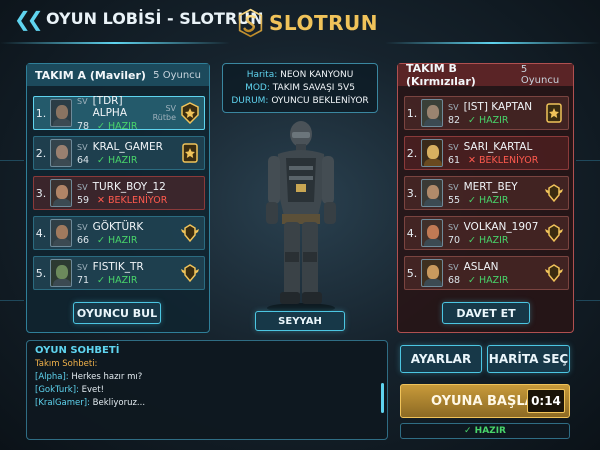 This screenshot has height=450, width=600. I want to click on character-model, so click(301, 217).